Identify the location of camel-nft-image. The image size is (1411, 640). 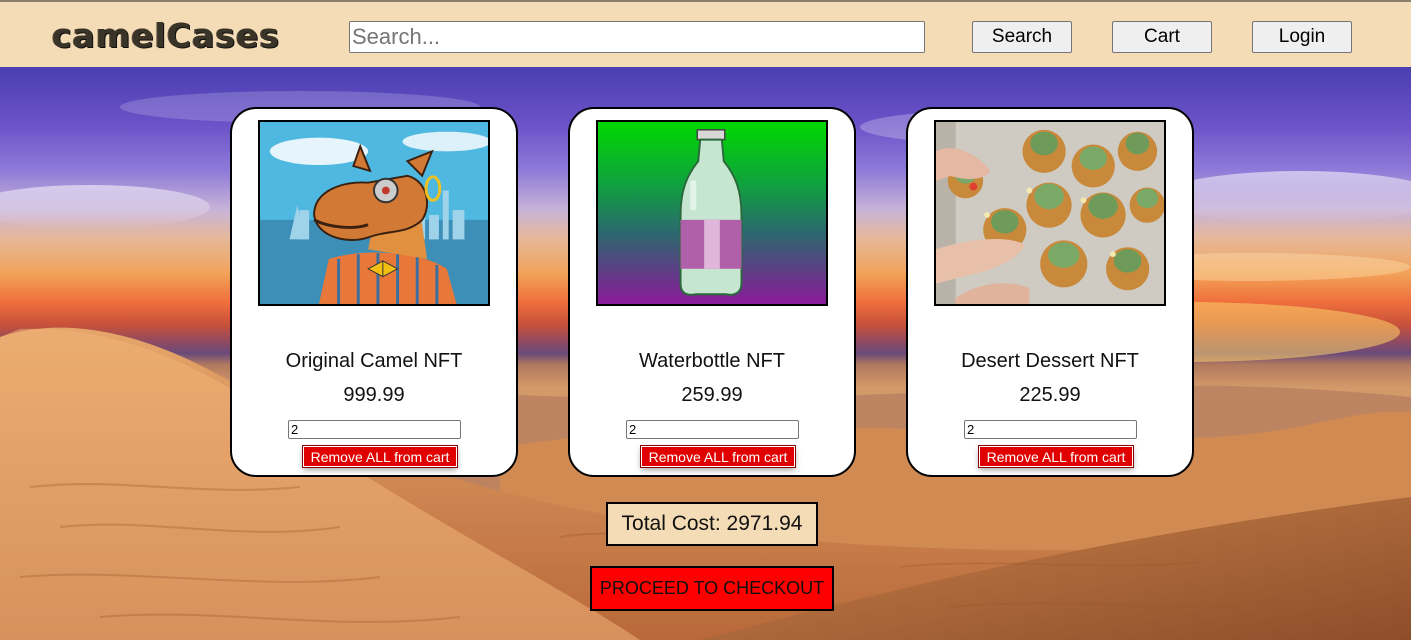
(374, 213).